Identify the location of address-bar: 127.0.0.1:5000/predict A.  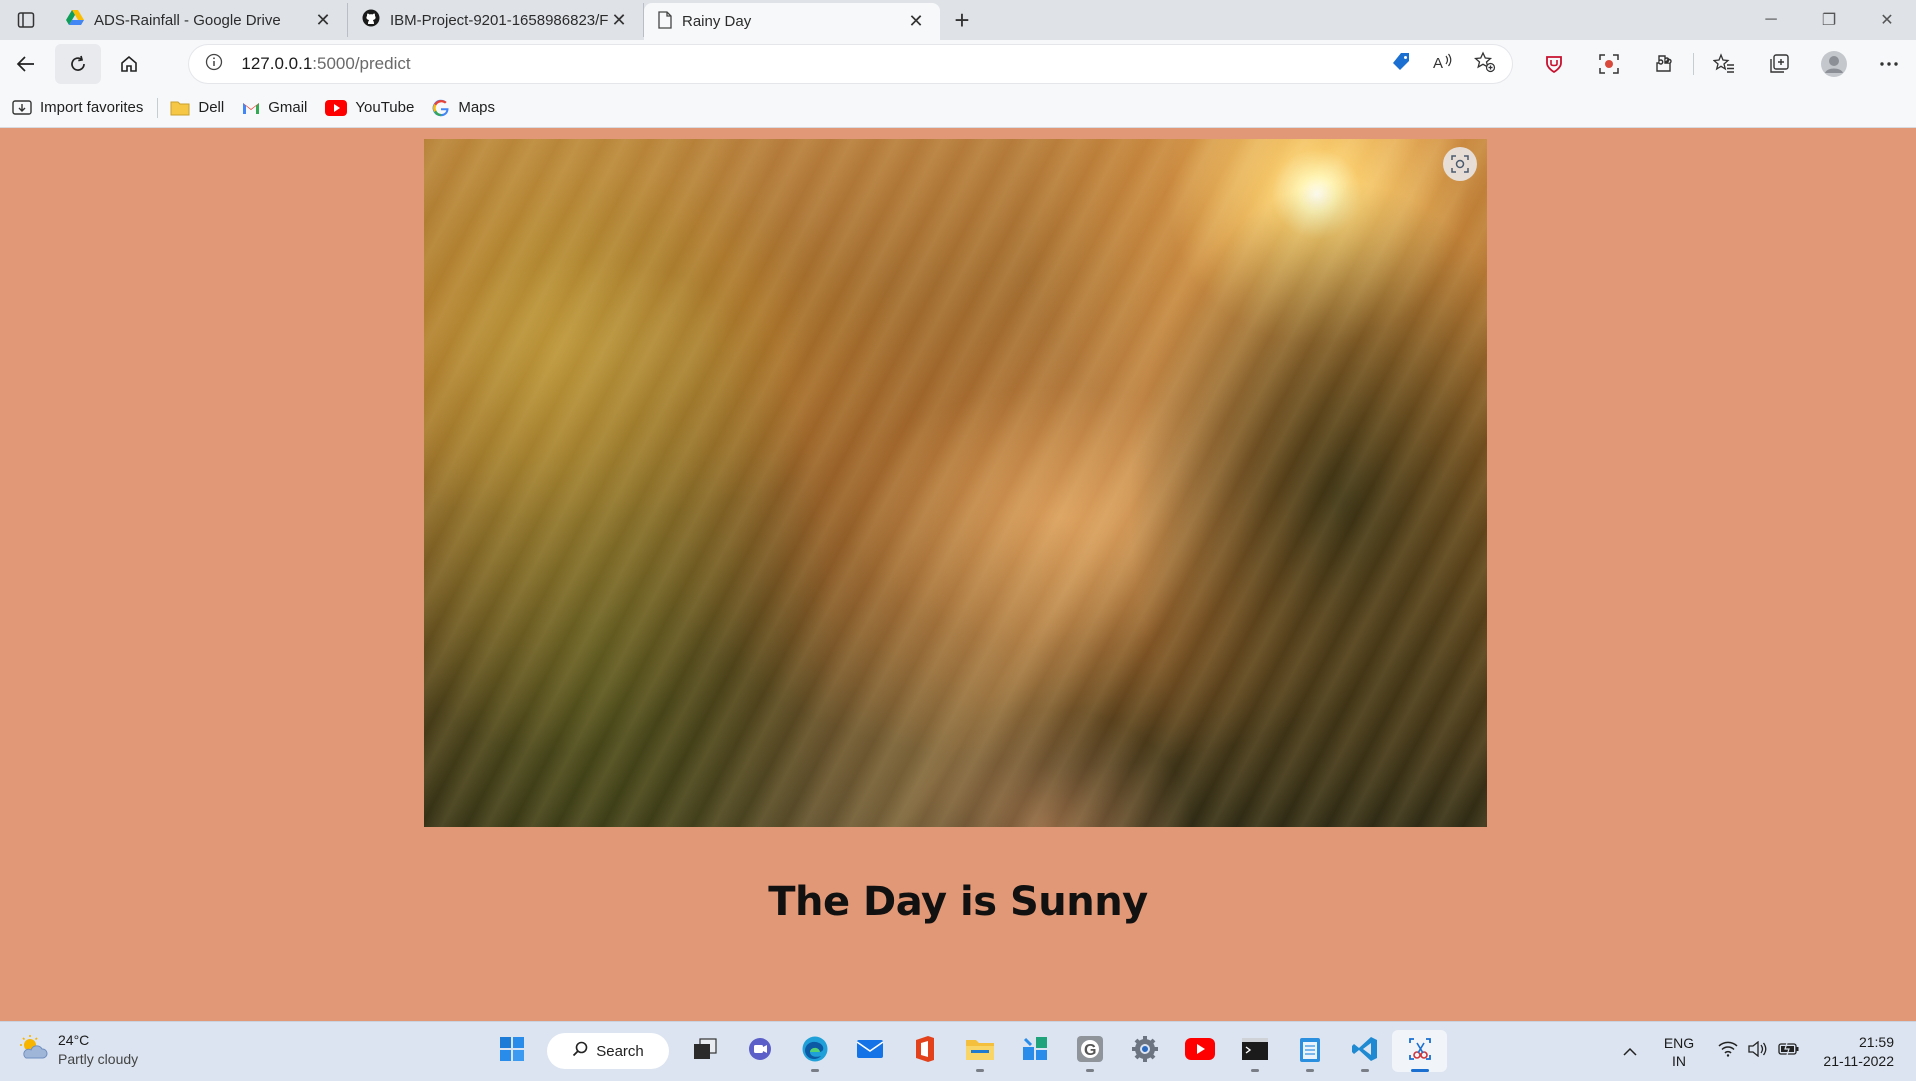
(850, 64).